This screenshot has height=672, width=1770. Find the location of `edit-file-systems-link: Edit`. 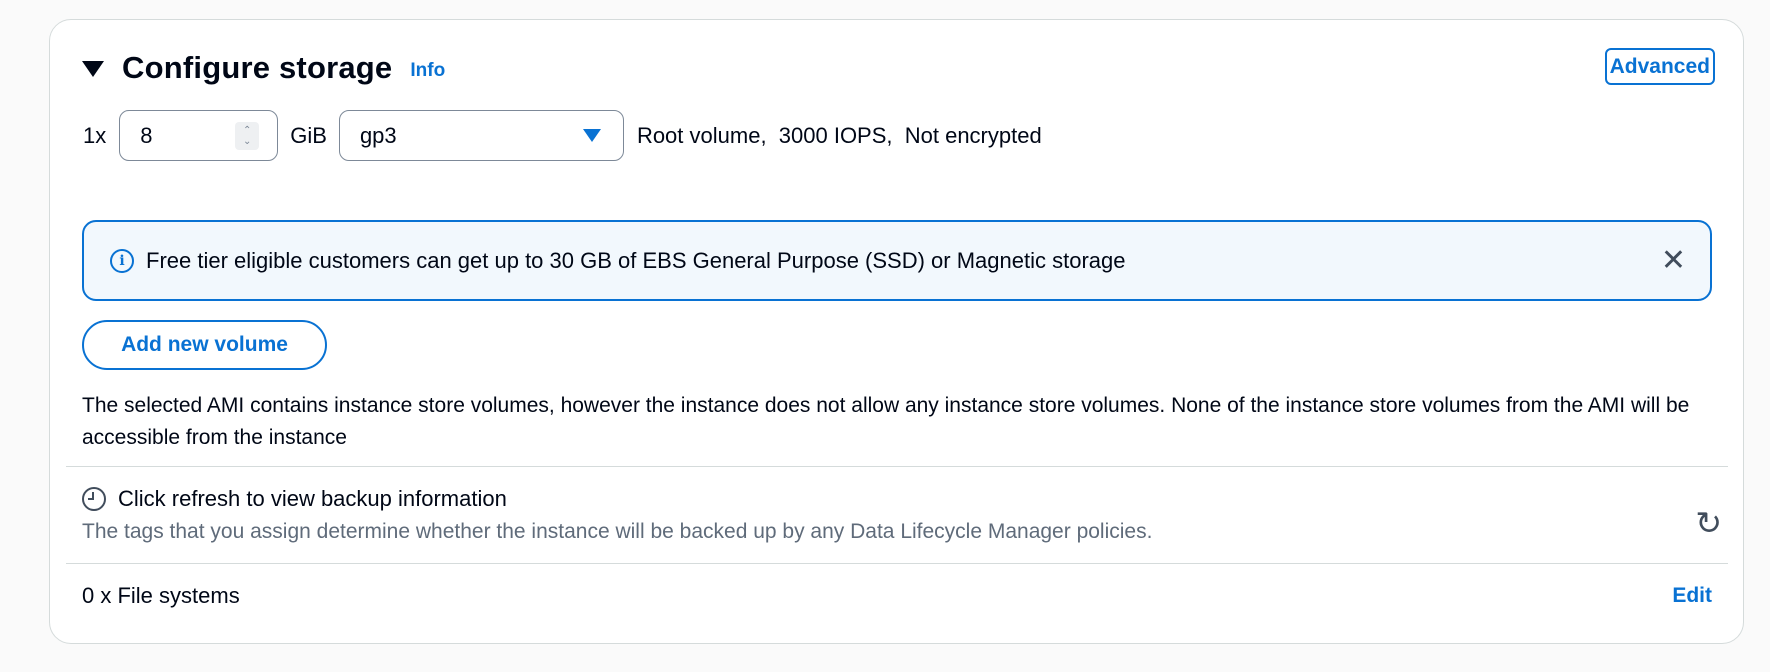

edit-file-systems-link: Edit is located at coordinates (1692, 596).